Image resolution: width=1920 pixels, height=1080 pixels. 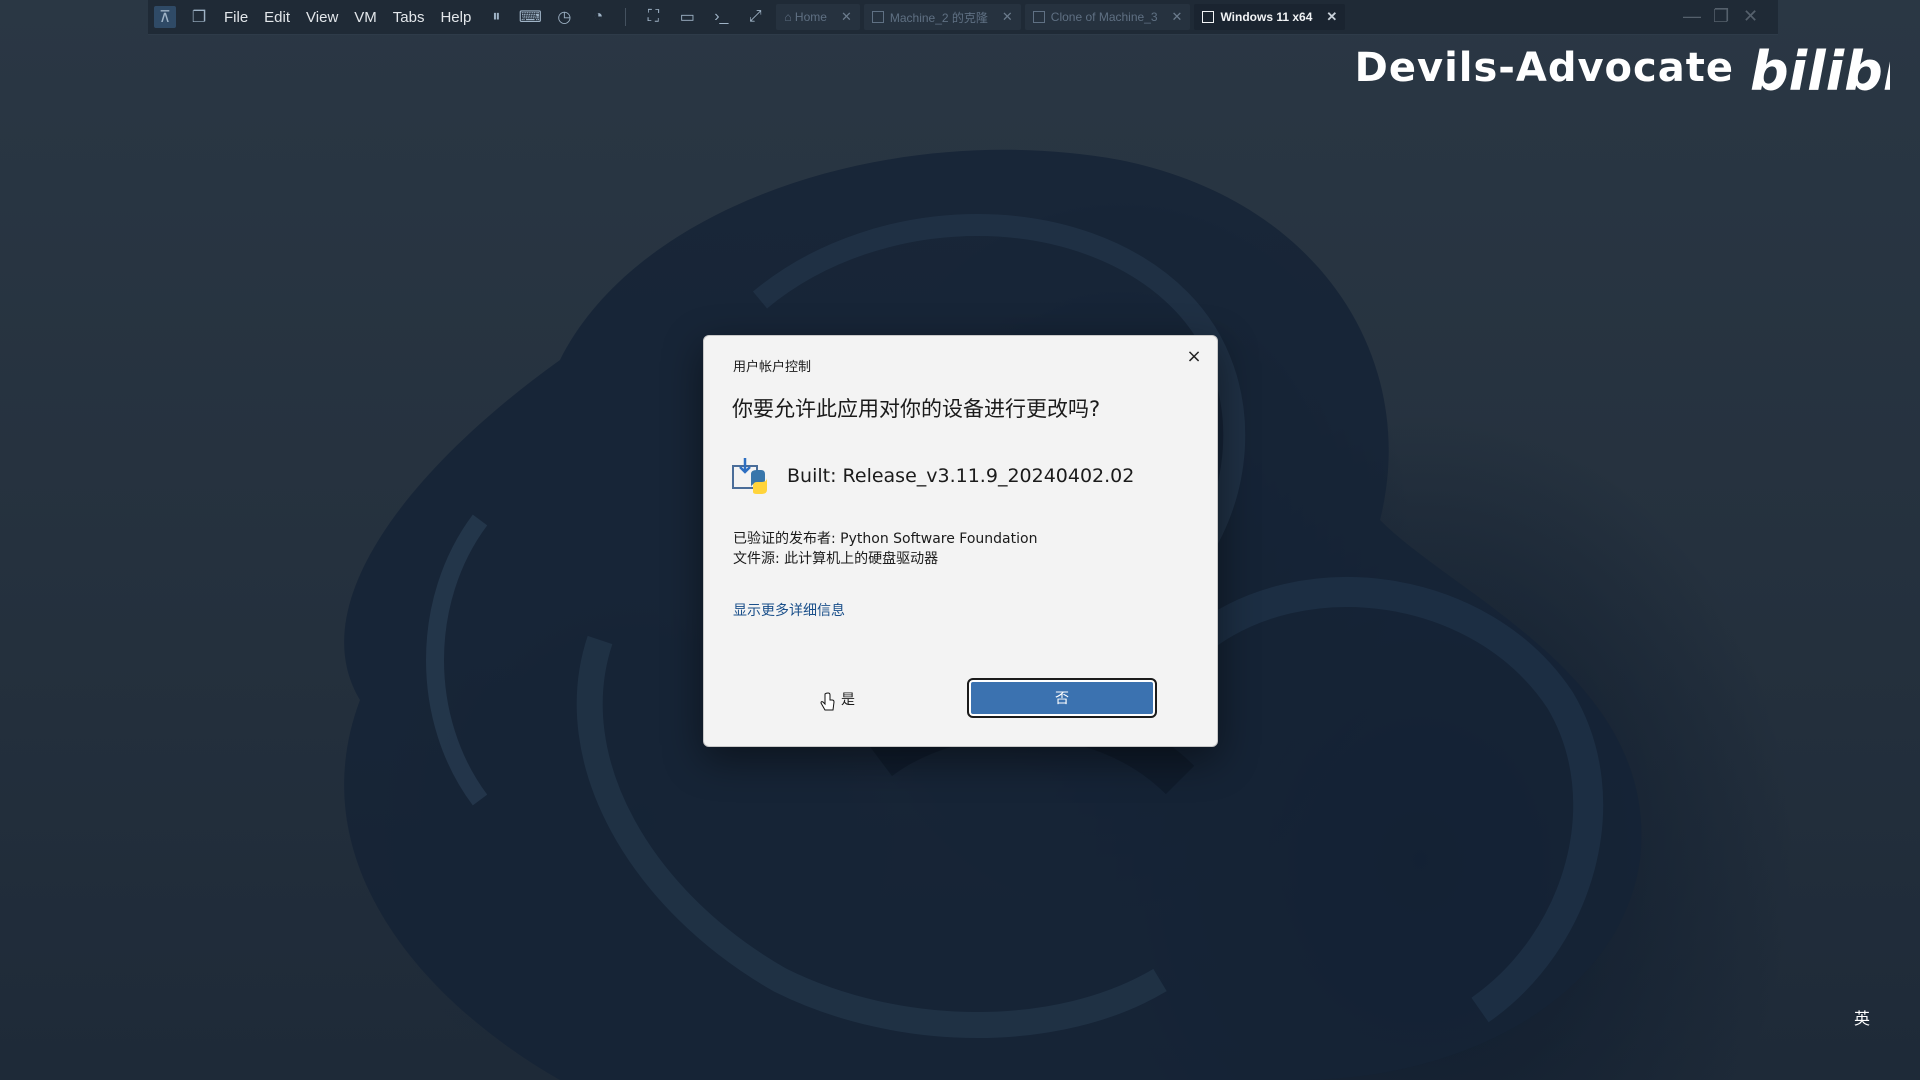 I want to click on bilibili-logo: bilibili, so click(x=1820, y=70).